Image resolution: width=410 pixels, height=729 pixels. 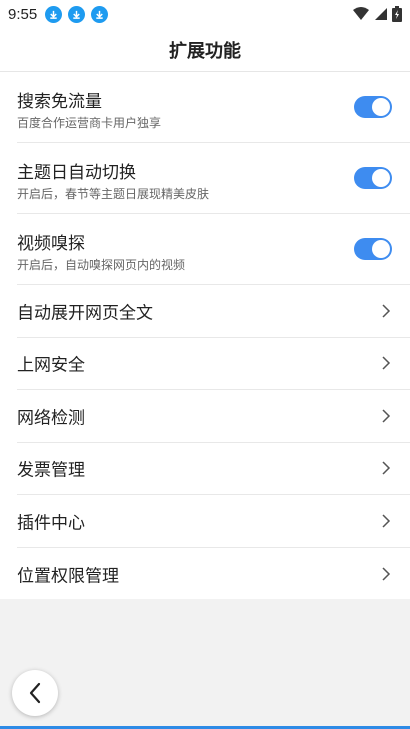 I want to click on setting-title: 上网安全, so click(x=51, y=365).